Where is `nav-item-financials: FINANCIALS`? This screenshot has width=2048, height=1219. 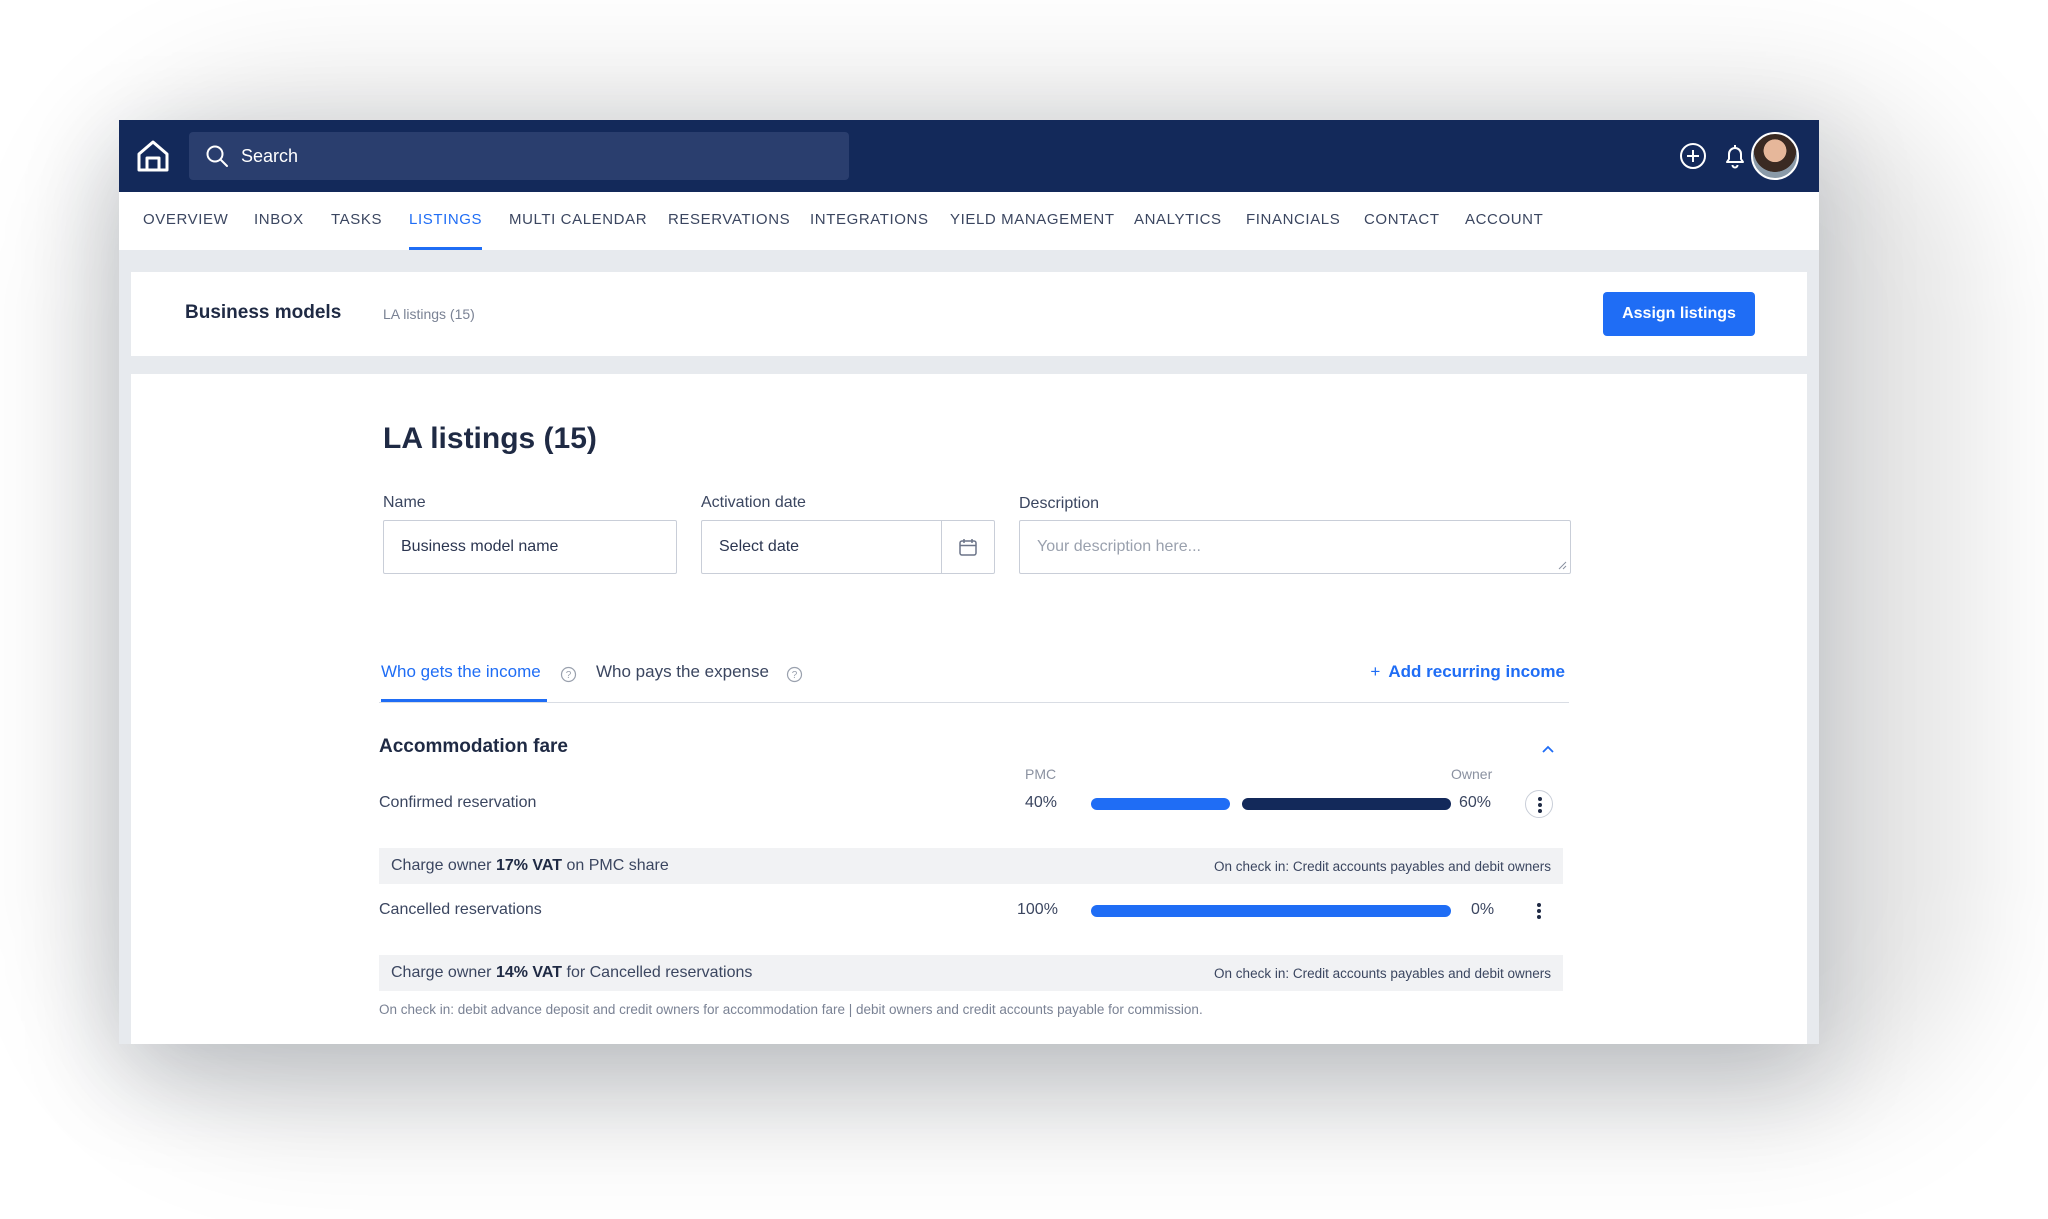
nav-item-financials: FINANCIALS is located at coordinates (1293, 221).